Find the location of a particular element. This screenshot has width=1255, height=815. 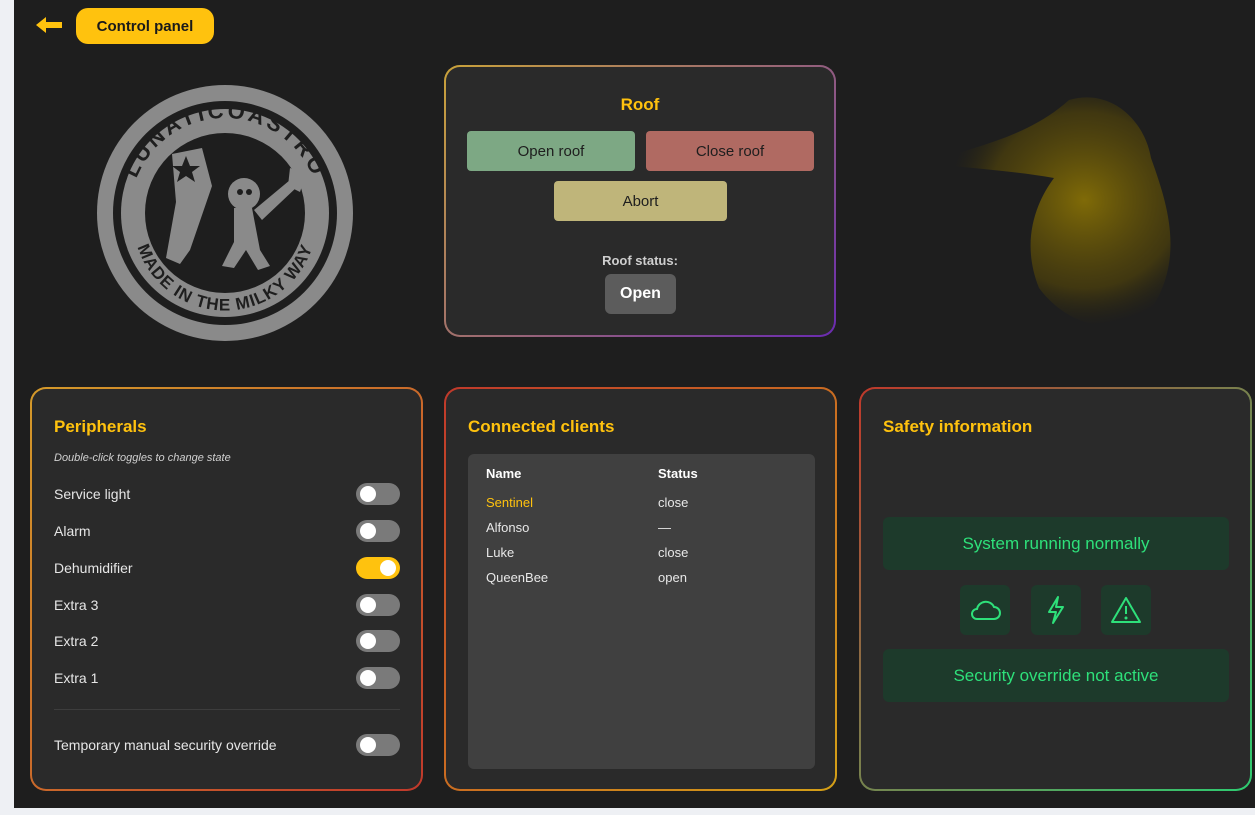

extra-2-toggle is located at coordinates (378, 641).